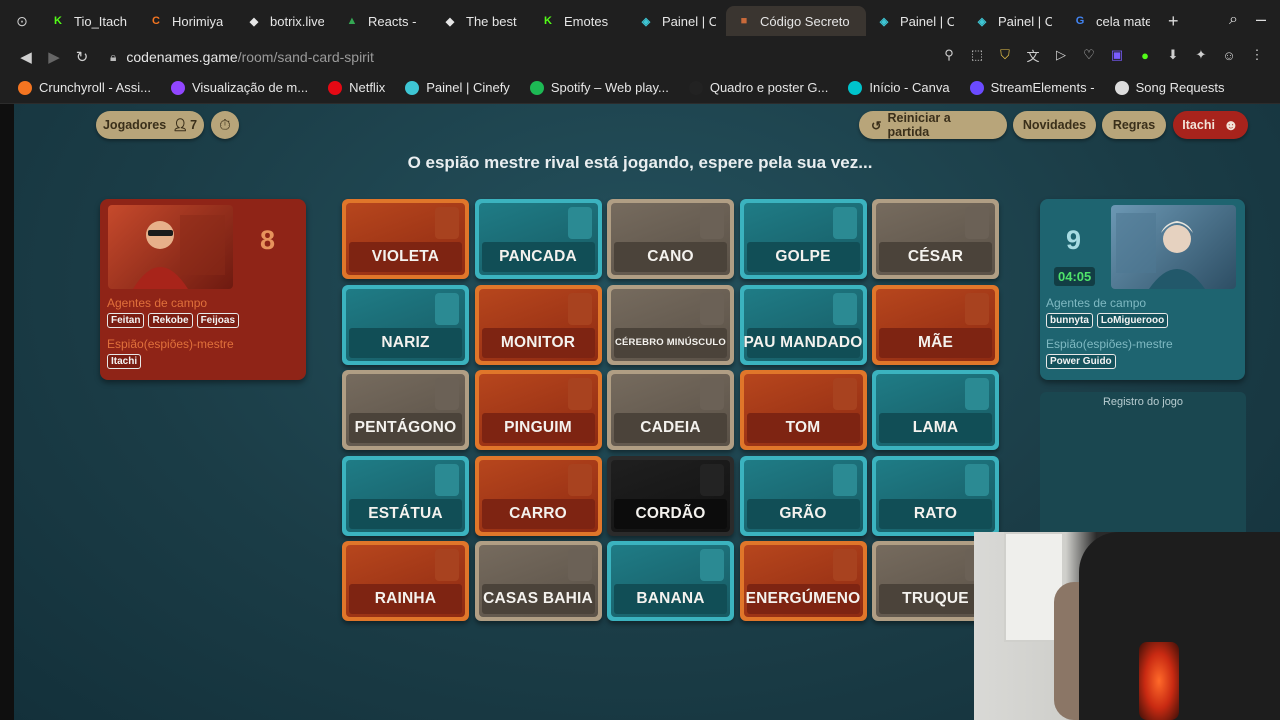  What do you see at coordinates (670, 239) in the screenshot?
I see `word-card: CANO` at bounding box center [670, 239].